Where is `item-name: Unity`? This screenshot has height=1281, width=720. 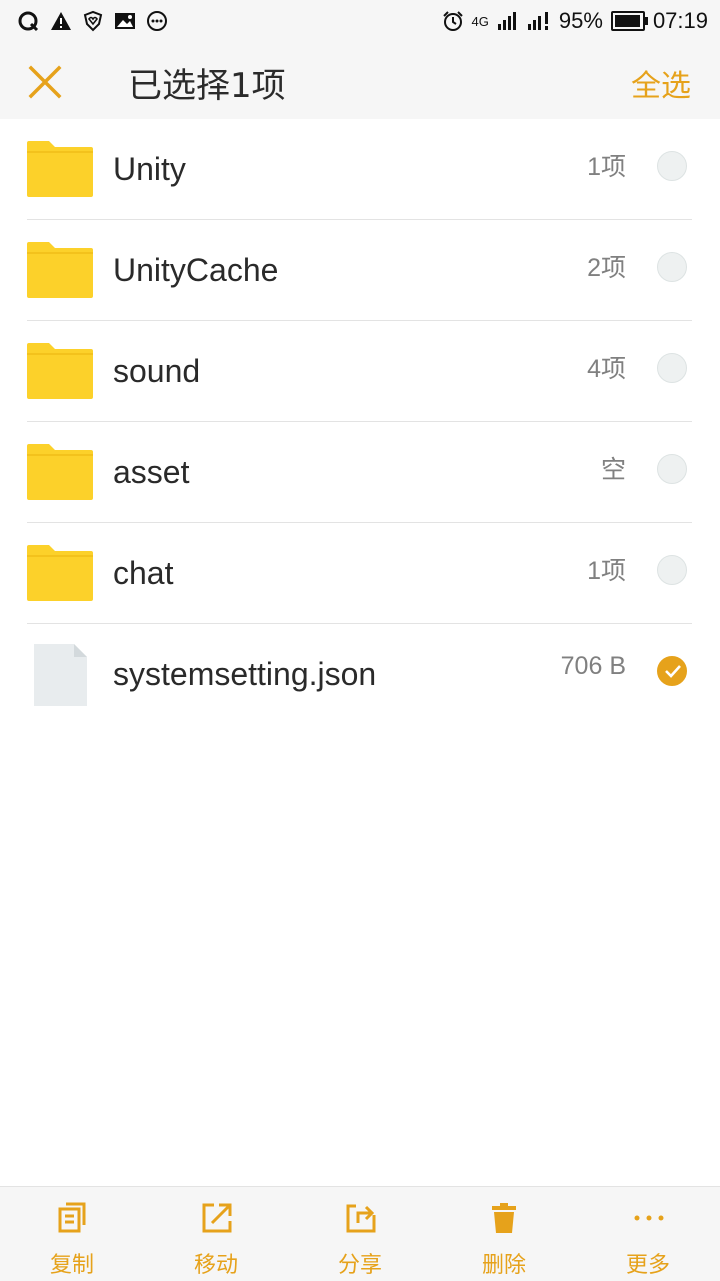
item-name: Unity is located at coordinates (149, 169).